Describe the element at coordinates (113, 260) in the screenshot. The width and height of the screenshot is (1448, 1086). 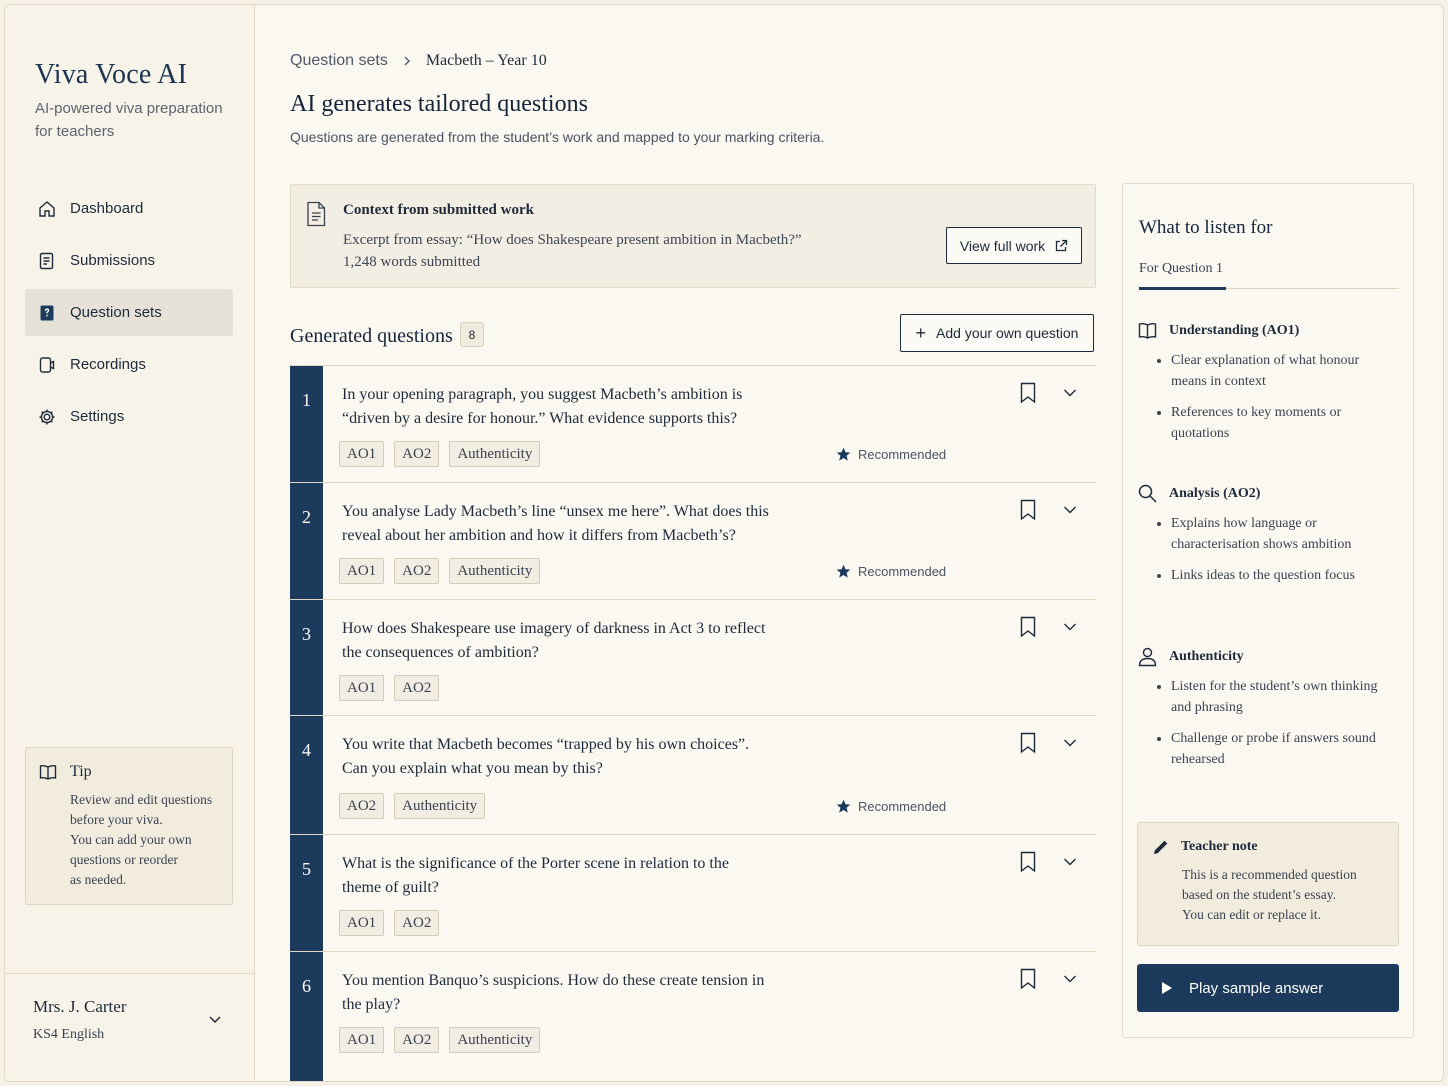
I see `sidebar-item-label: Submissions` at that location.